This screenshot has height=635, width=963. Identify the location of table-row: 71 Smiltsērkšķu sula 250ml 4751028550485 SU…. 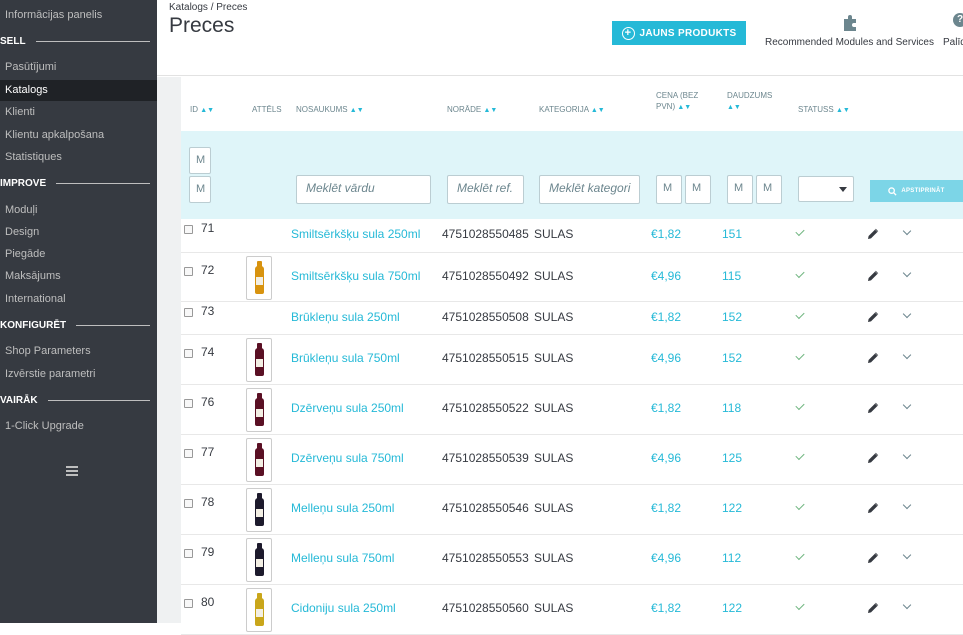
(572, 236).